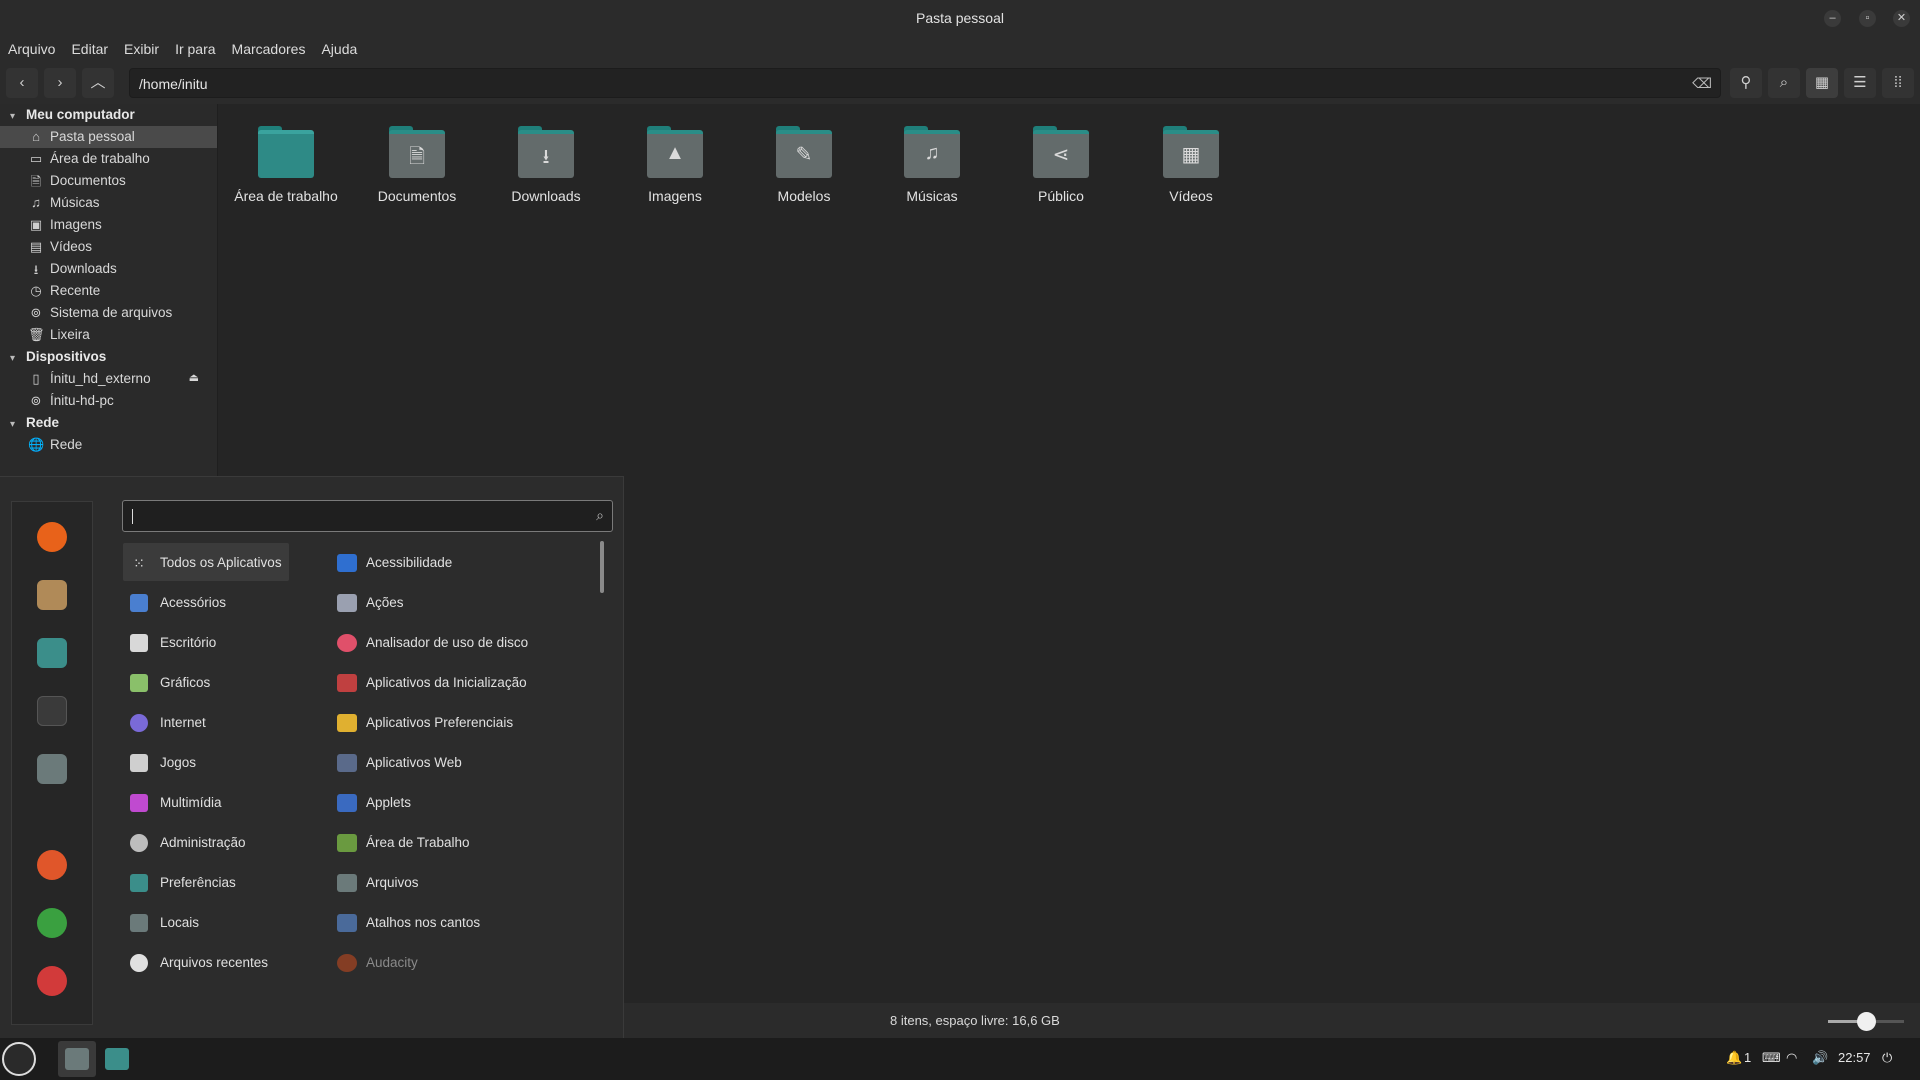 The height and width of the screenshot is (1080, 1920). I want to click on eject-icon: ⏏, so click(194, 377).